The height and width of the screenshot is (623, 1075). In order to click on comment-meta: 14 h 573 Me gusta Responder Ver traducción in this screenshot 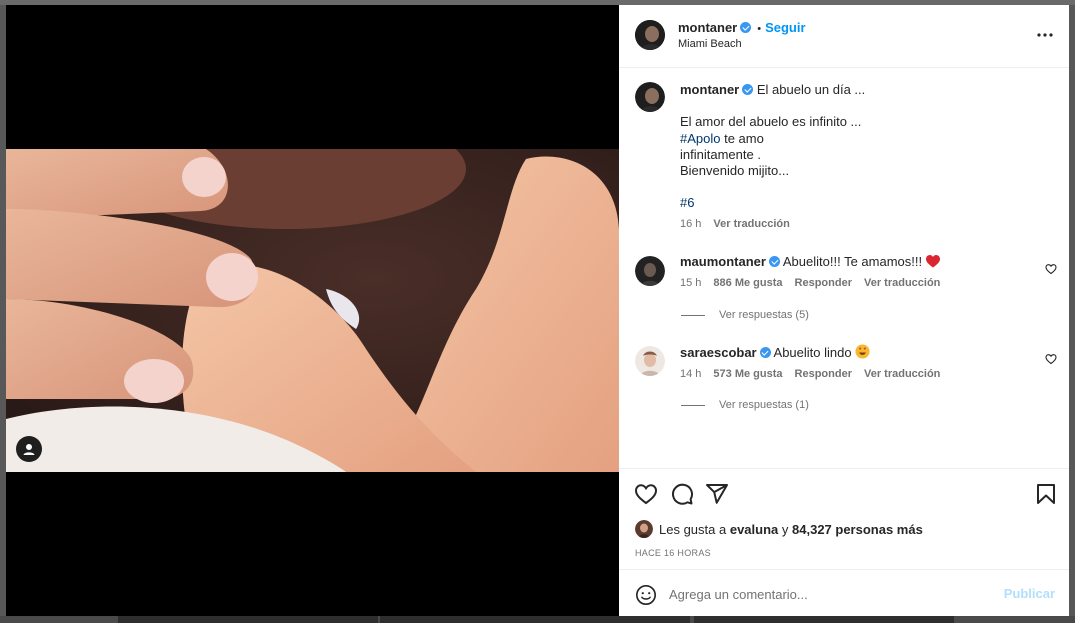, I will do `click(816, 374)`.